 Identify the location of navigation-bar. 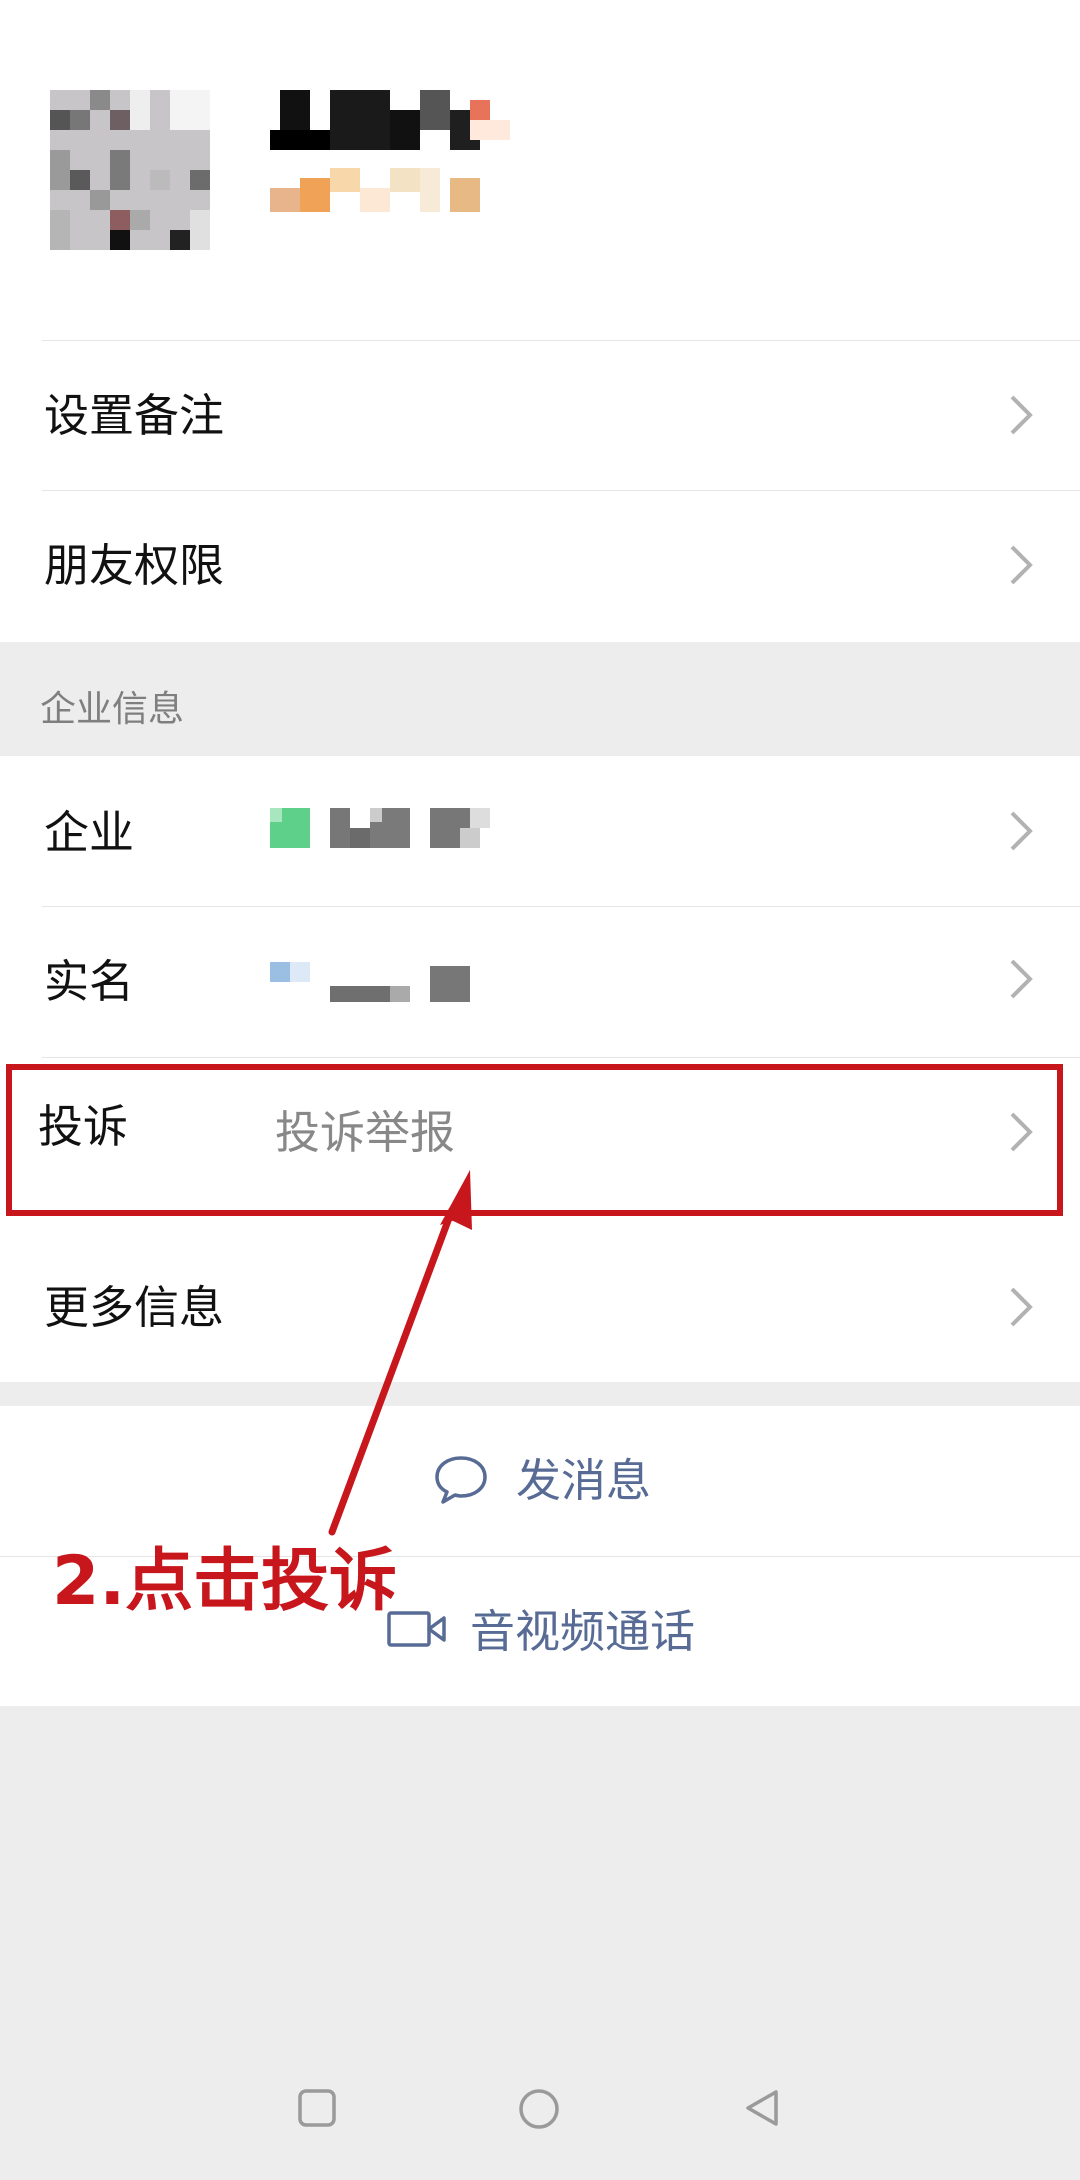
(540, 2110).